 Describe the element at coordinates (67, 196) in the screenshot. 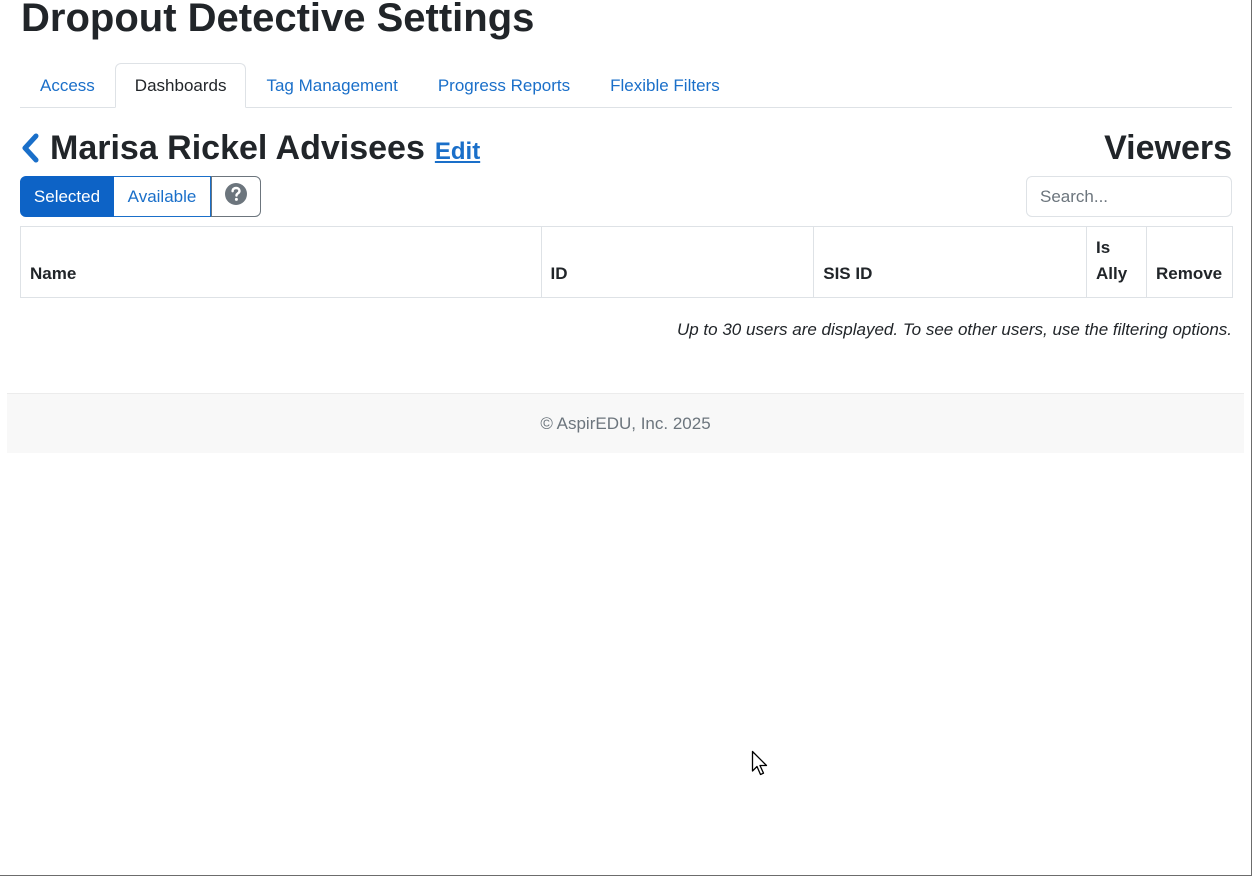

I see `selected-button: Selected` at that location.